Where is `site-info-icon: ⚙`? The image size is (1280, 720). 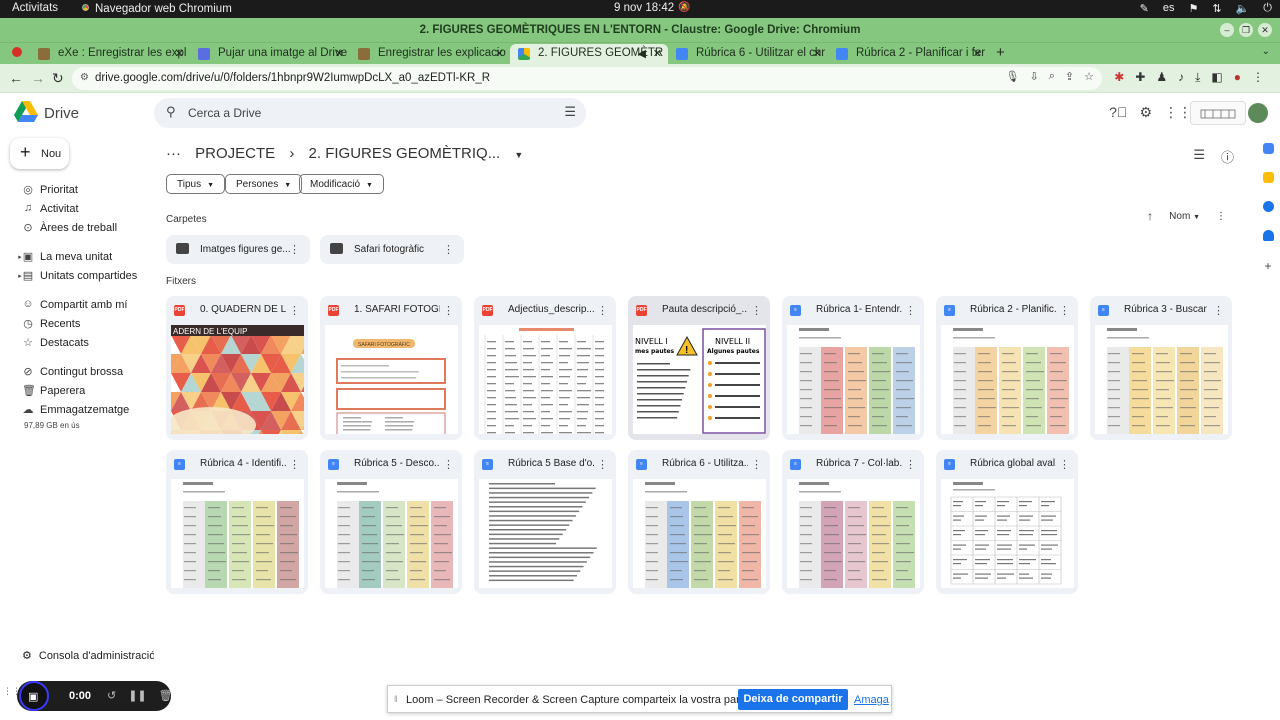
site-info-icon: ⚙ is located at coordinates (84, 77).